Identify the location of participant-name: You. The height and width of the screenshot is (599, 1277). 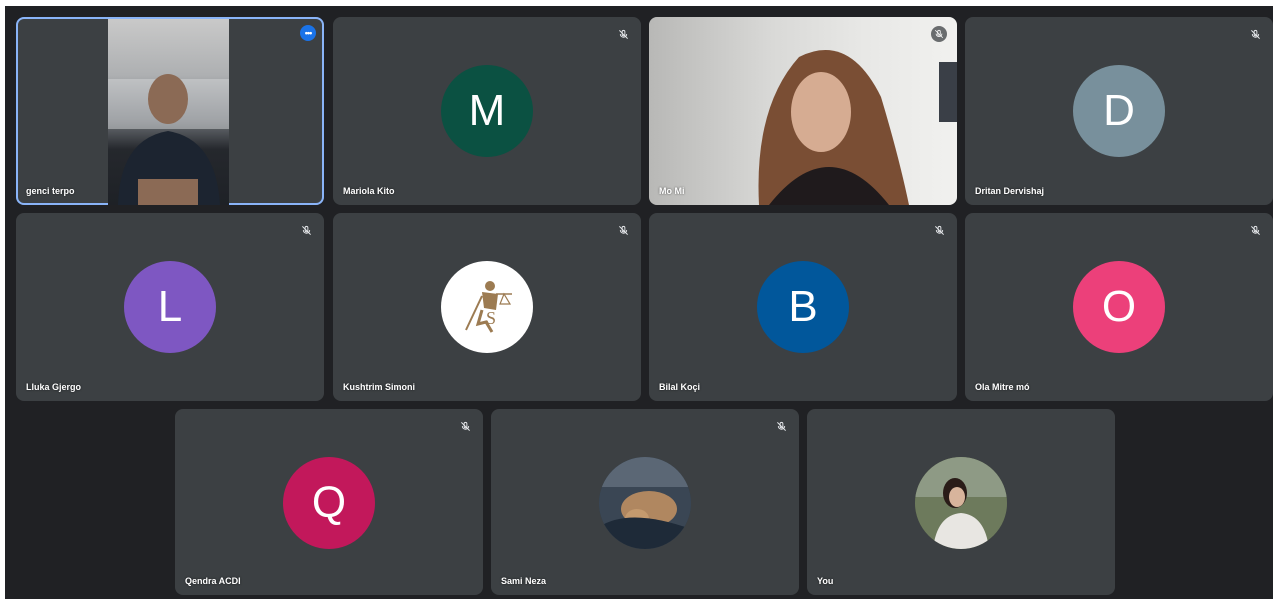
(825, 581).